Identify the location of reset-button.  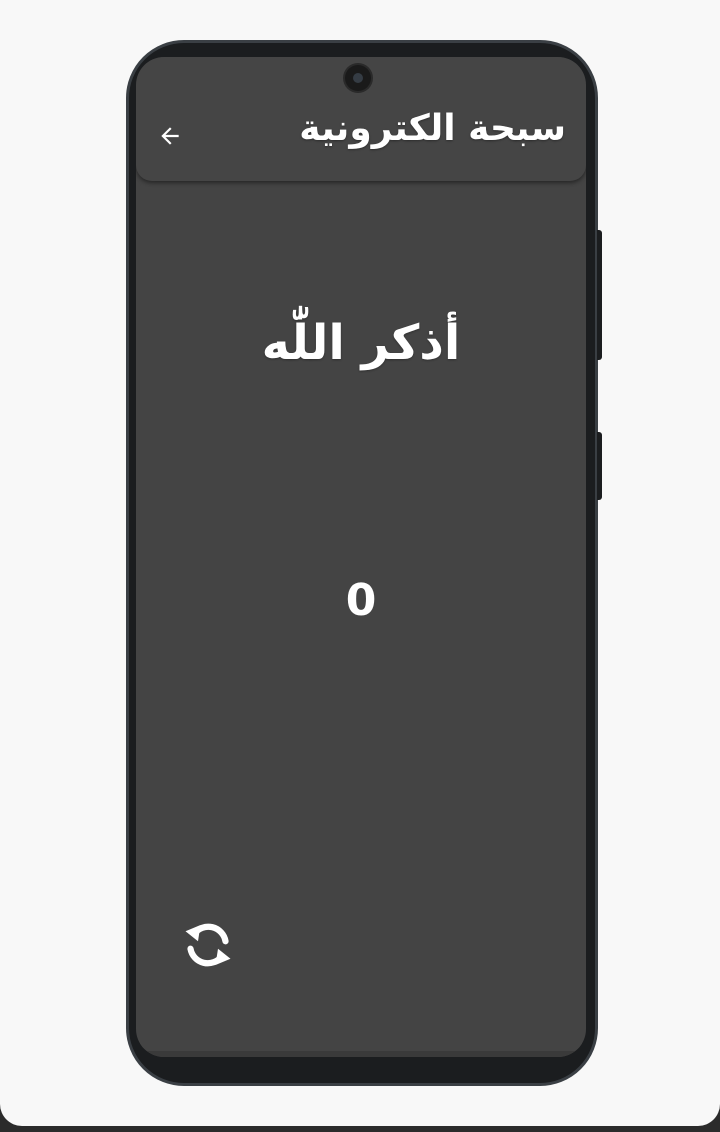
(208, 945).